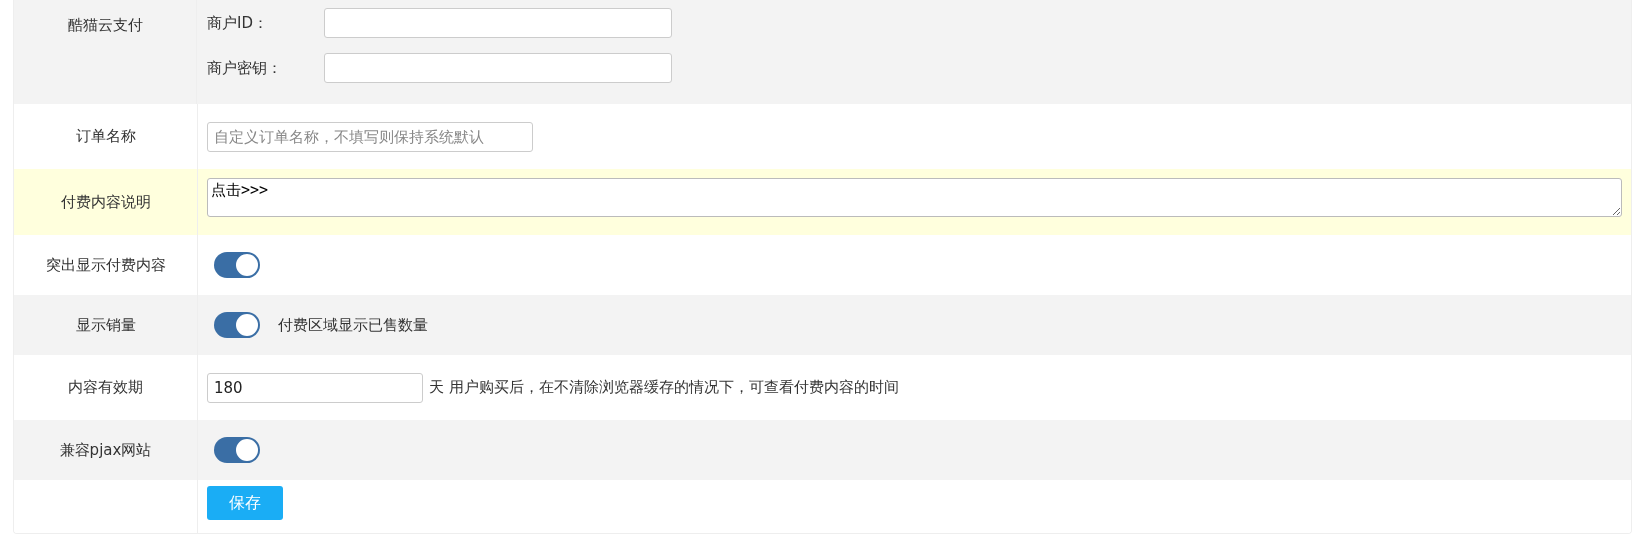 The image size is (1646, 544). Describe the element at coordinates (105, 387) in the screenshot. I see `row-label: 内容有效期` at that location.